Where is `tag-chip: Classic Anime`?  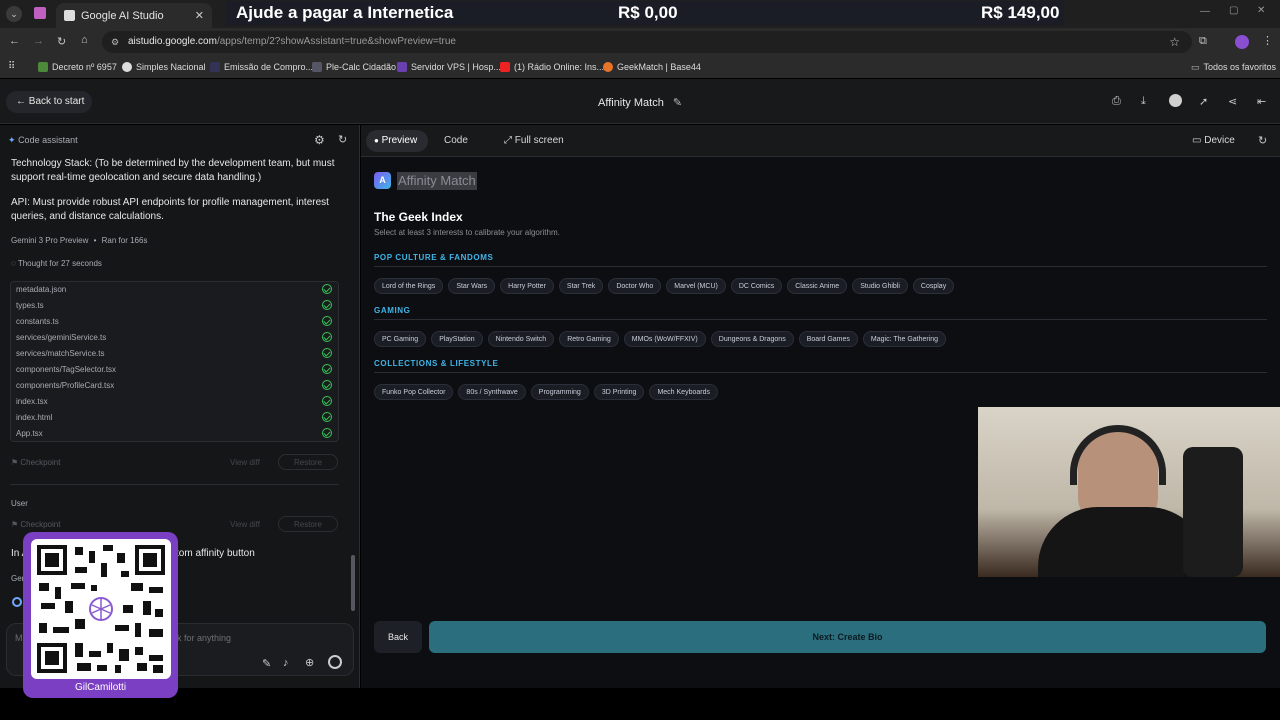 tag-chip: Classic Anime is located at coordinates (817, 286).